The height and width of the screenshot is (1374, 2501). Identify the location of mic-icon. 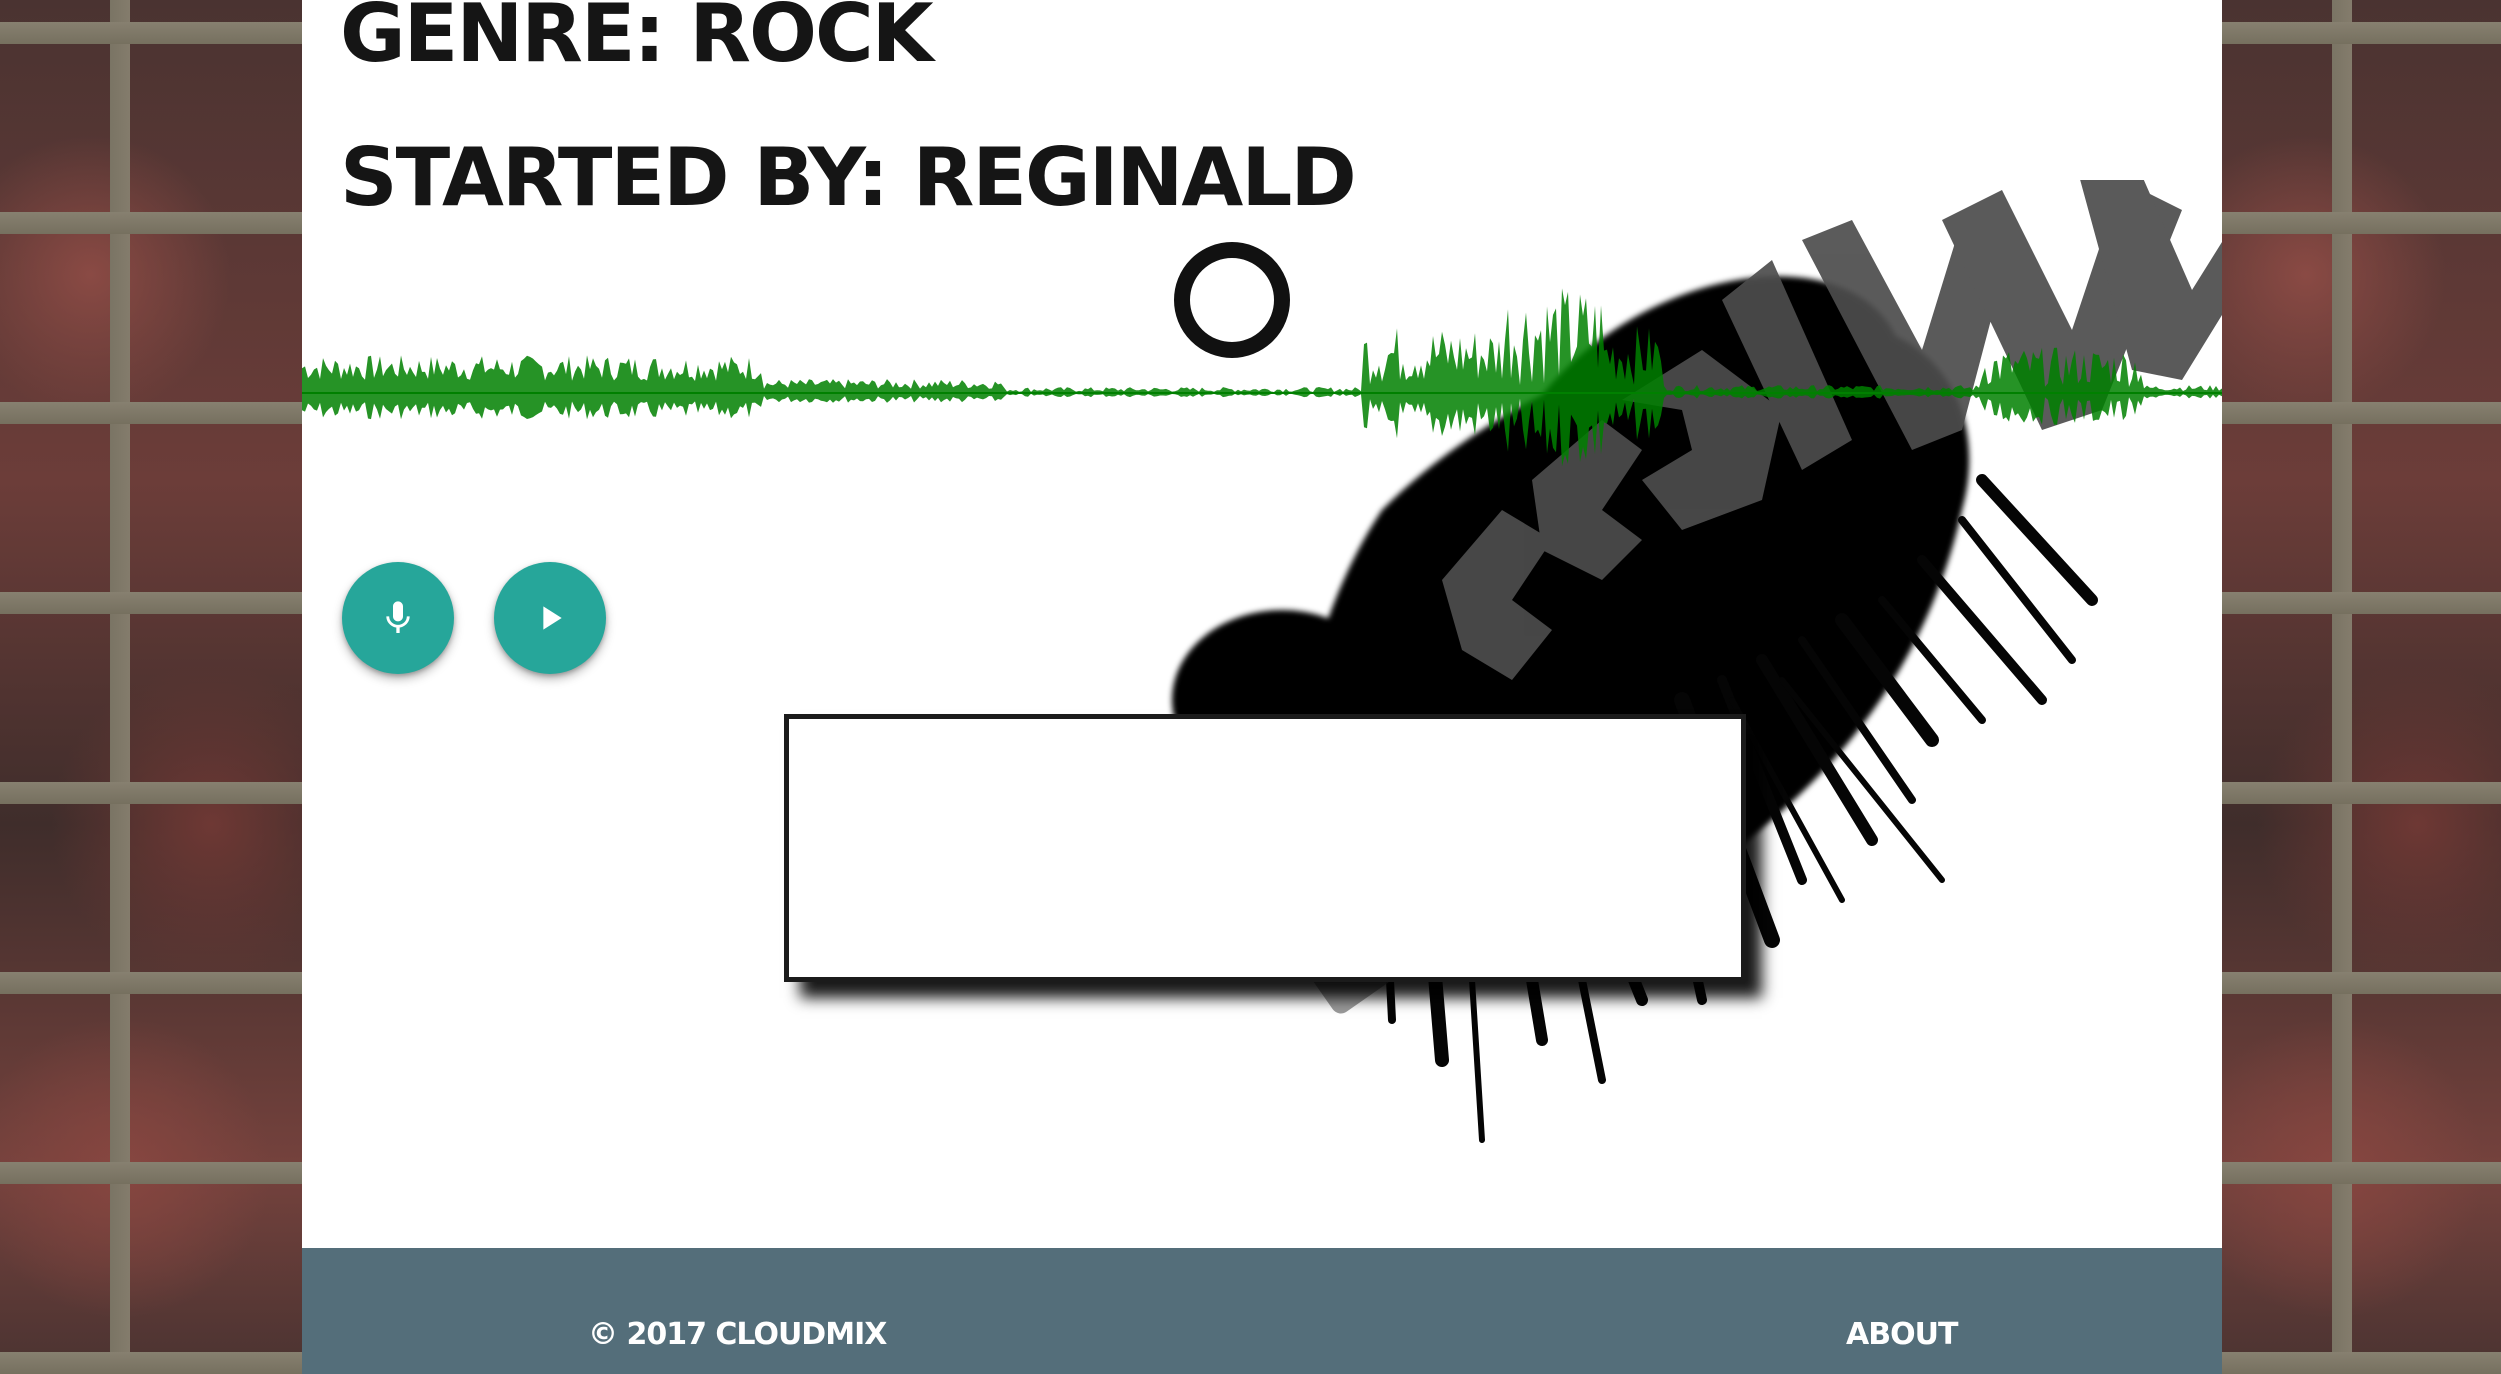
(398, 617).